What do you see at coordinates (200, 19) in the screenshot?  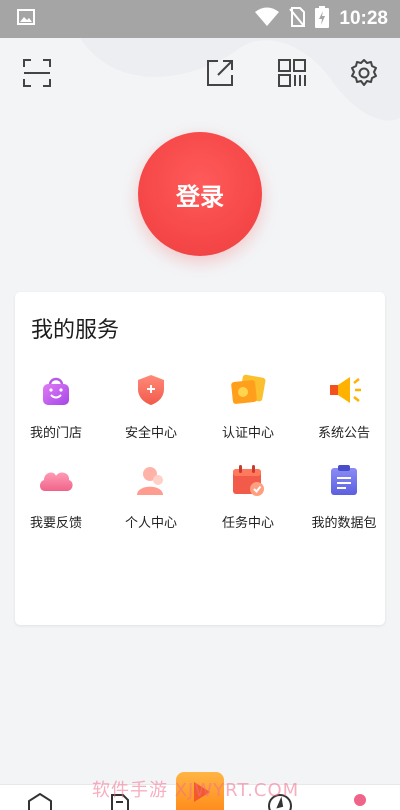 I see `status-bar: 10:28` at bounding box center [200, 19].